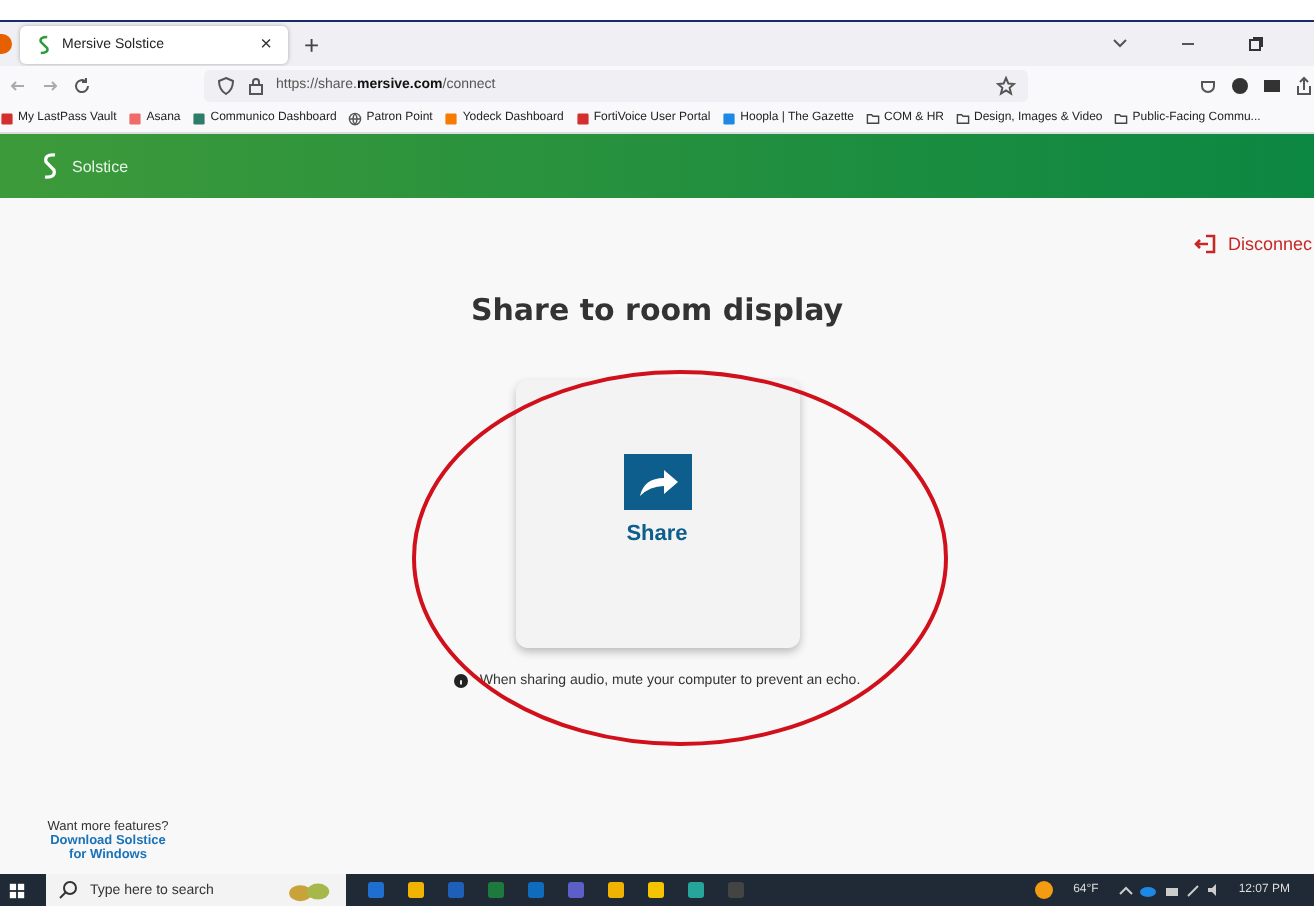  Describe the element at coordinates (657, 514) in the screenshot. I see `share-button: Share` at that location.